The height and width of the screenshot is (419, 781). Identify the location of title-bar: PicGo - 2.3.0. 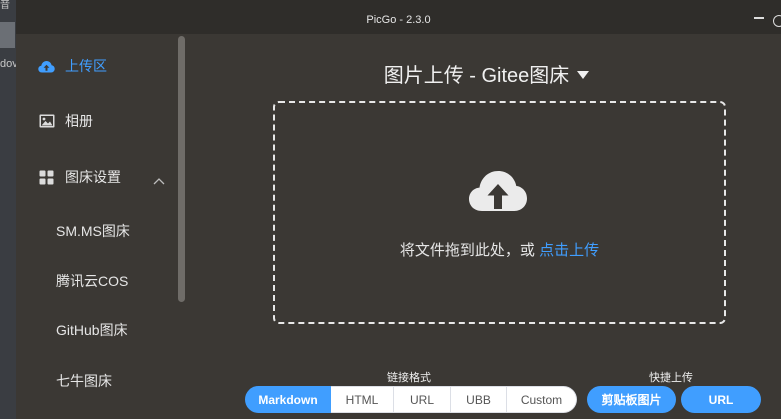
(398, 17).